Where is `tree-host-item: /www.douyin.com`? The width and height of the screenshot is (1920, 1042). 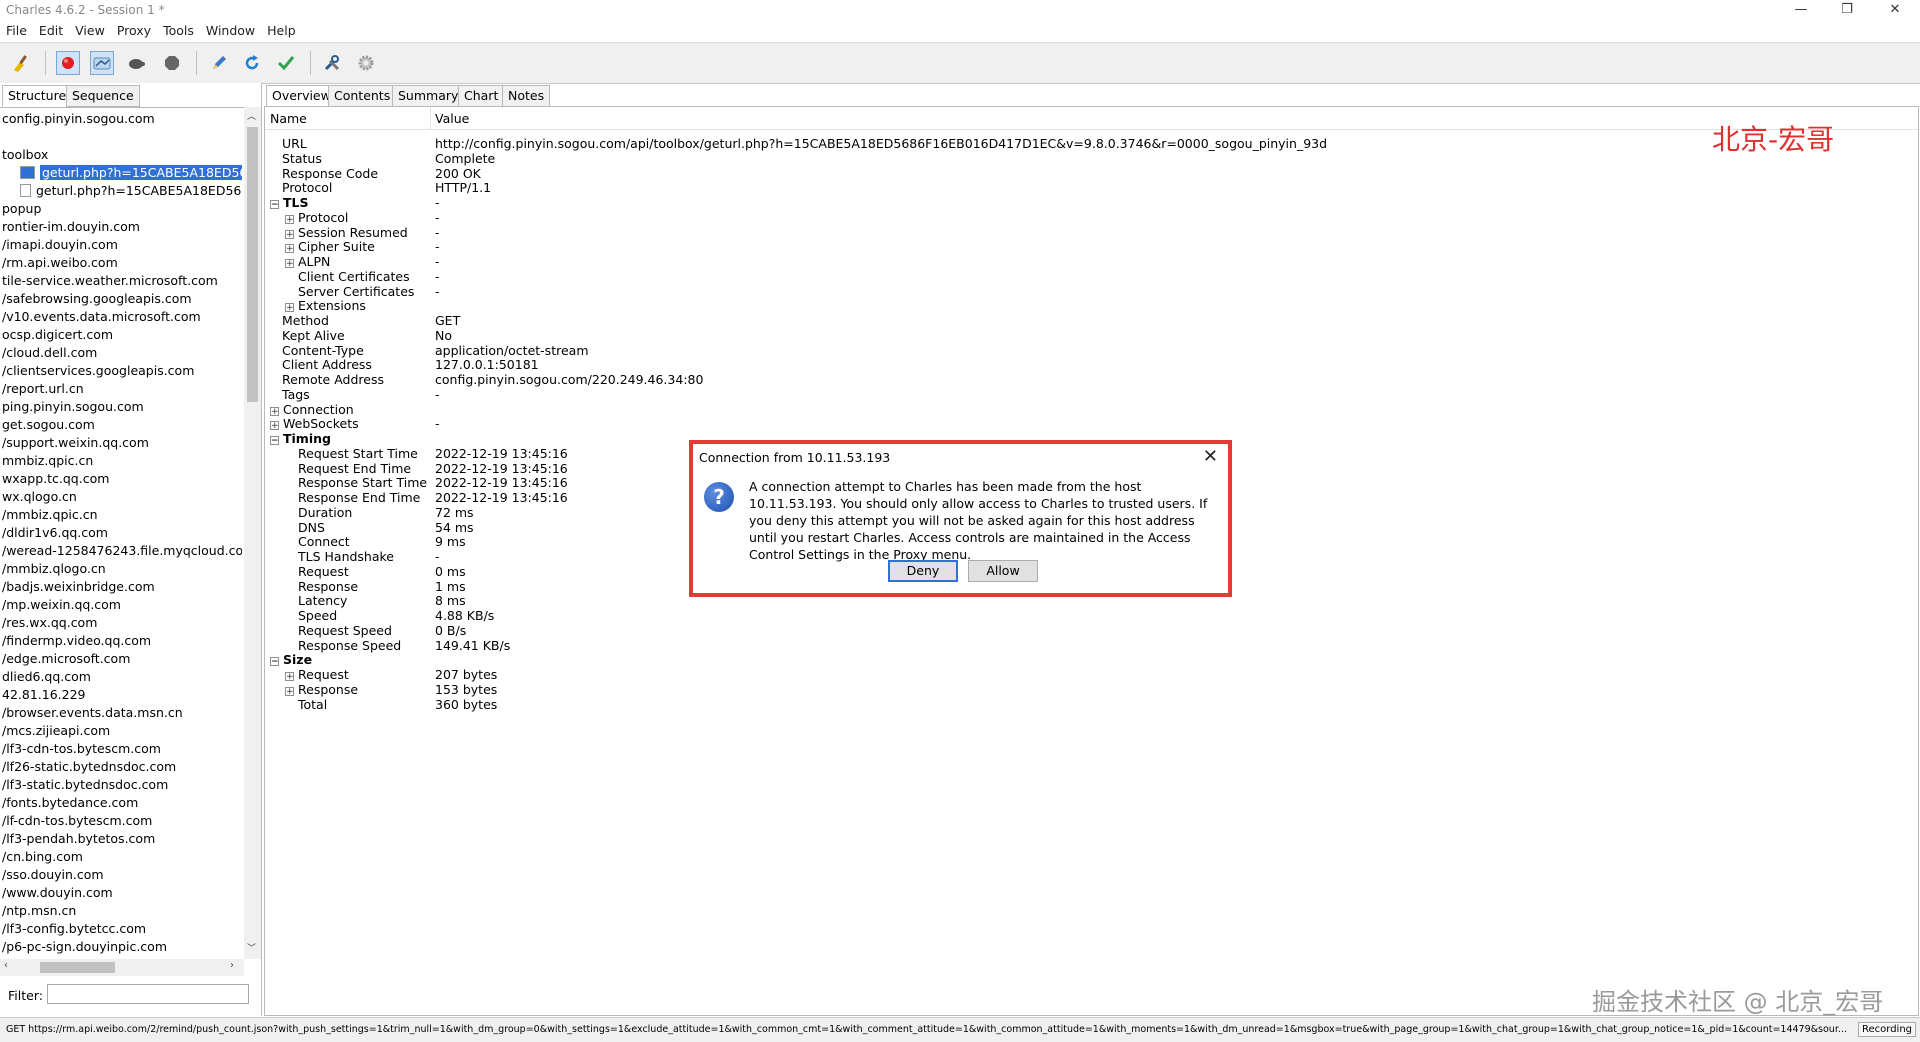
tree-host-item: /www.douyin.com is located at coordinates (122, 893).